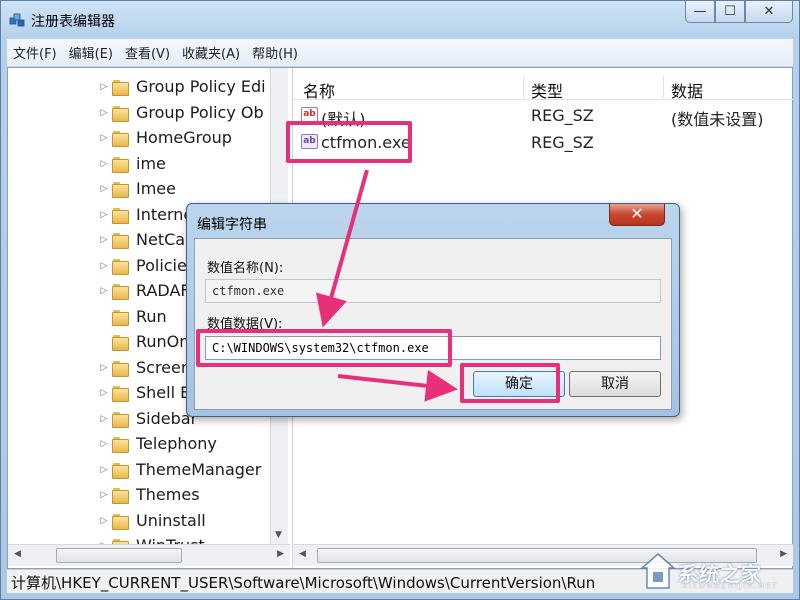  What do you see at coordinates (400, 53) in the screenshot?
I see `menu-bar: 文件(F) 编辑(E) 查看(V) 收藏夹(A) 帮助(H)` at bounding box center [400, 53].